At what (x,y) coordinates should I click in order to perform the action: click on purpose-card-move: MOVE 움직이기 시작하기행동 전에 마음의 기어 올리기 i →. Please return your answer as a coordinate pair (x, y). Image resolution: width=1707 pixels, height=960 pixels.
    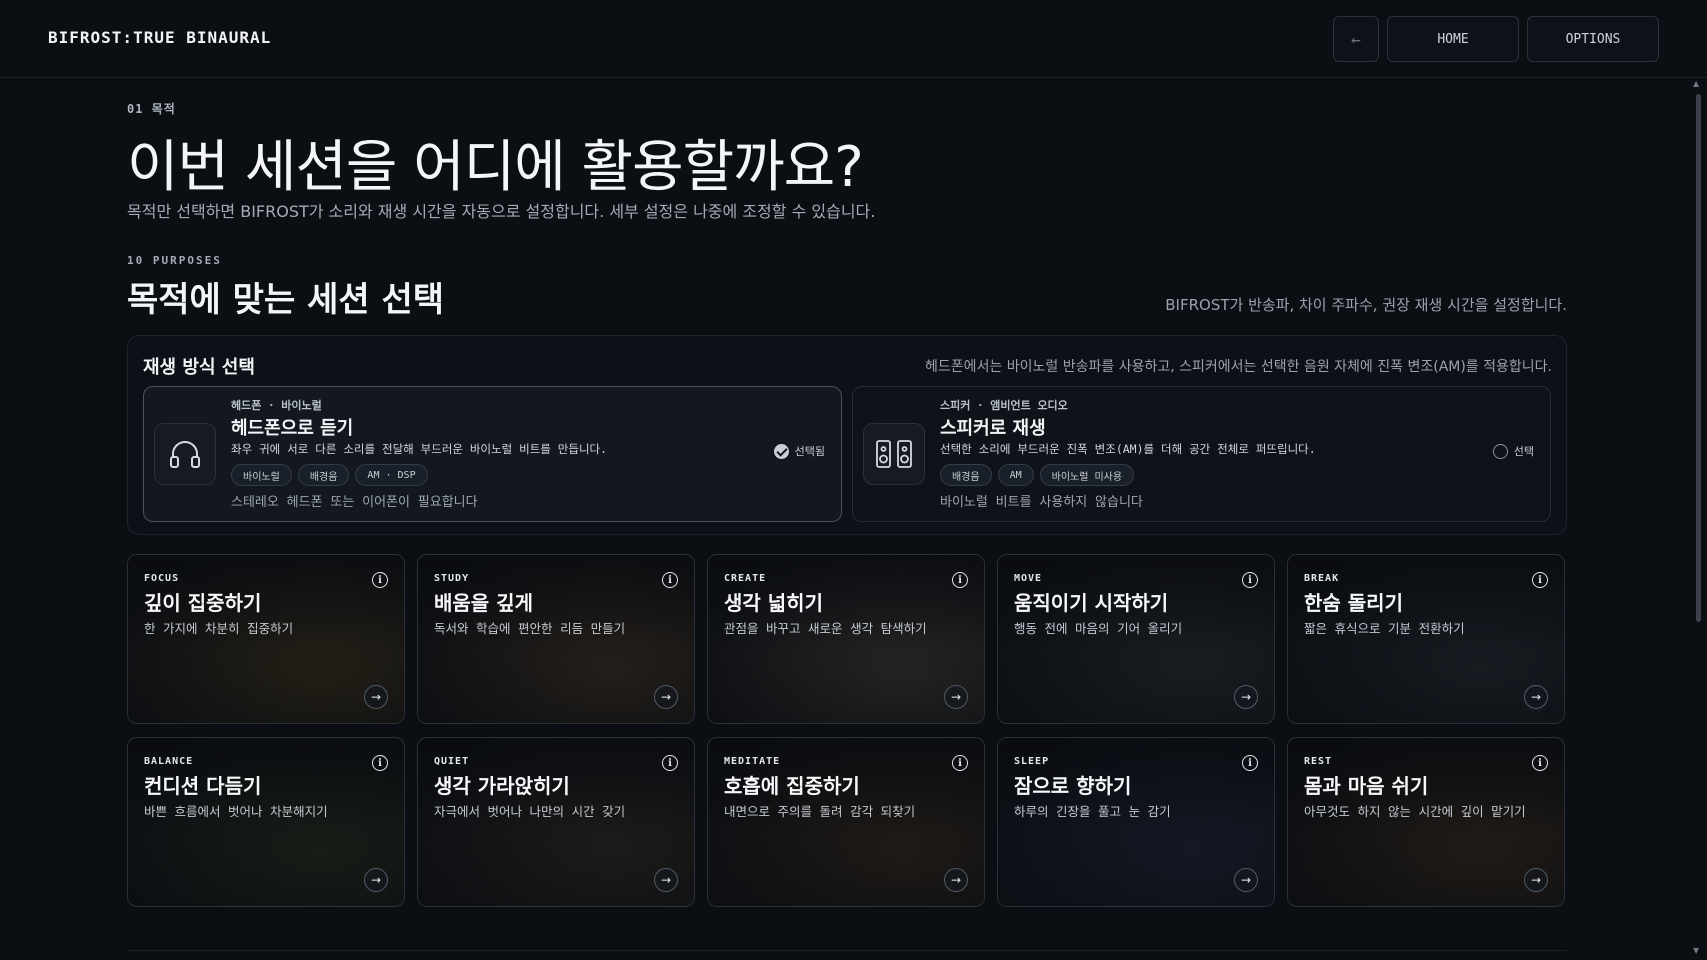
    Looking at the image, I should click on (1136, 639).